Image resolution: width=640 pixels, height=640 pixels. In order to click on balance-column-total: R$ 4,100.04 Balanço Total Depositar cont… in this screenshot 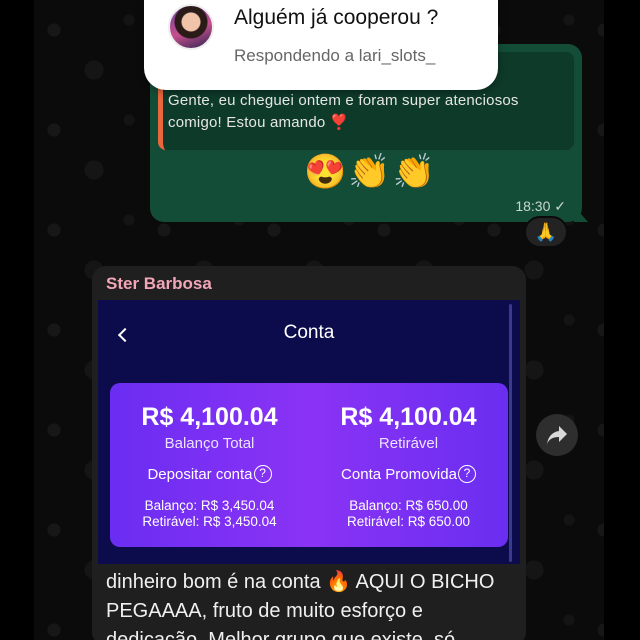, I will do `click(209, 465)`.